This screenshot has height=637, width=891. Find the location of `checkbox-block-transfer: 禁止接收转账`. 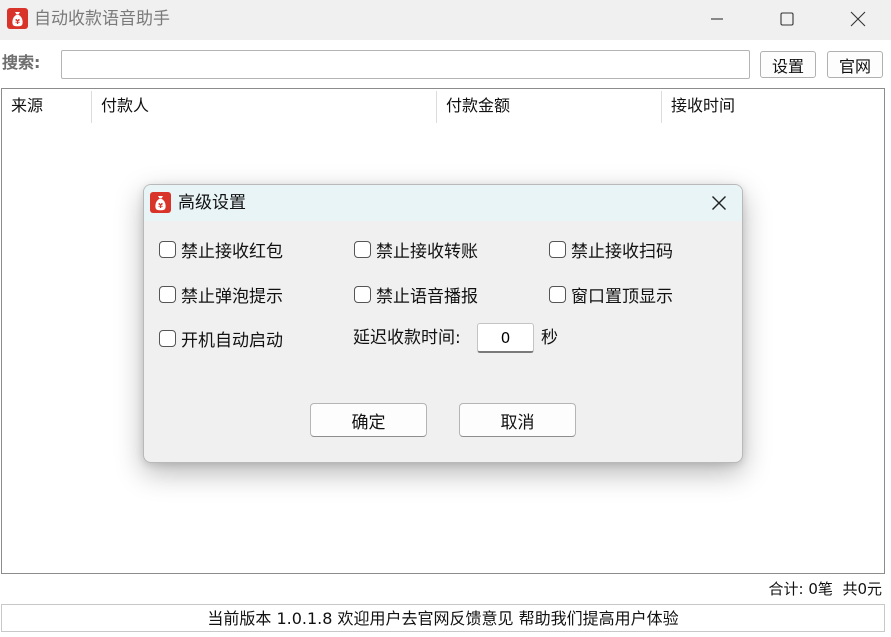

checkbox-block-transfer: 禁止接收转账 is located at coordinates (416, 249).